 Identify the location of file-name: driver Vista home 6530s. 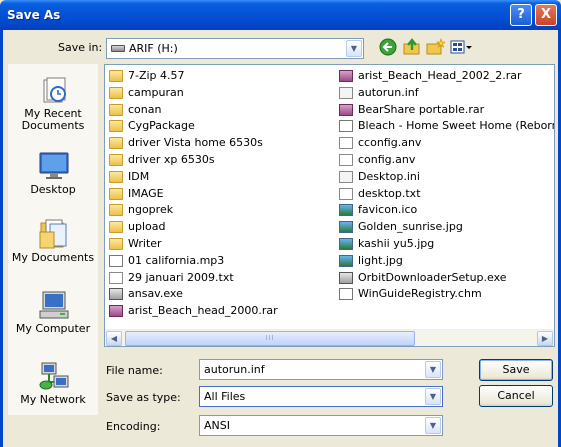
(195, 143).